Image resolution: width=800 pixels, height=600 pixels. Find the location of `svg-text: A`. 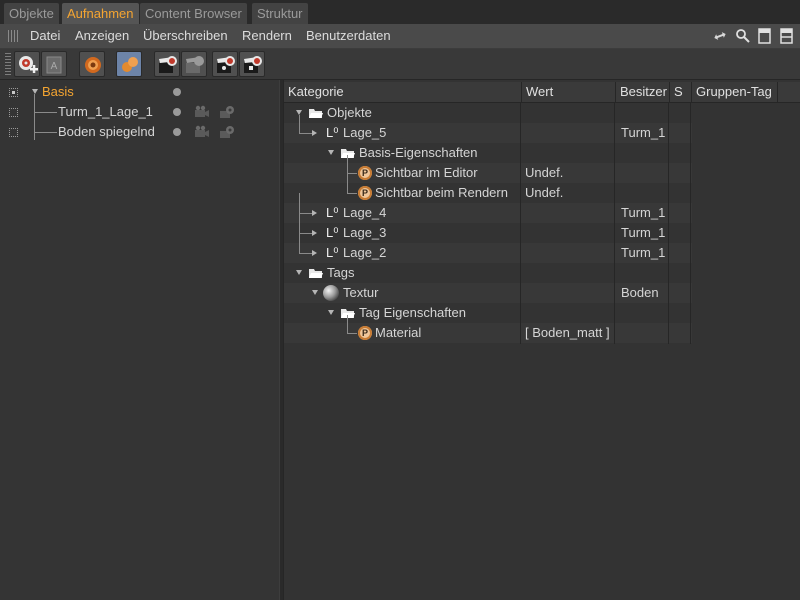

svg-text: A is located at coordinates (54, 66).